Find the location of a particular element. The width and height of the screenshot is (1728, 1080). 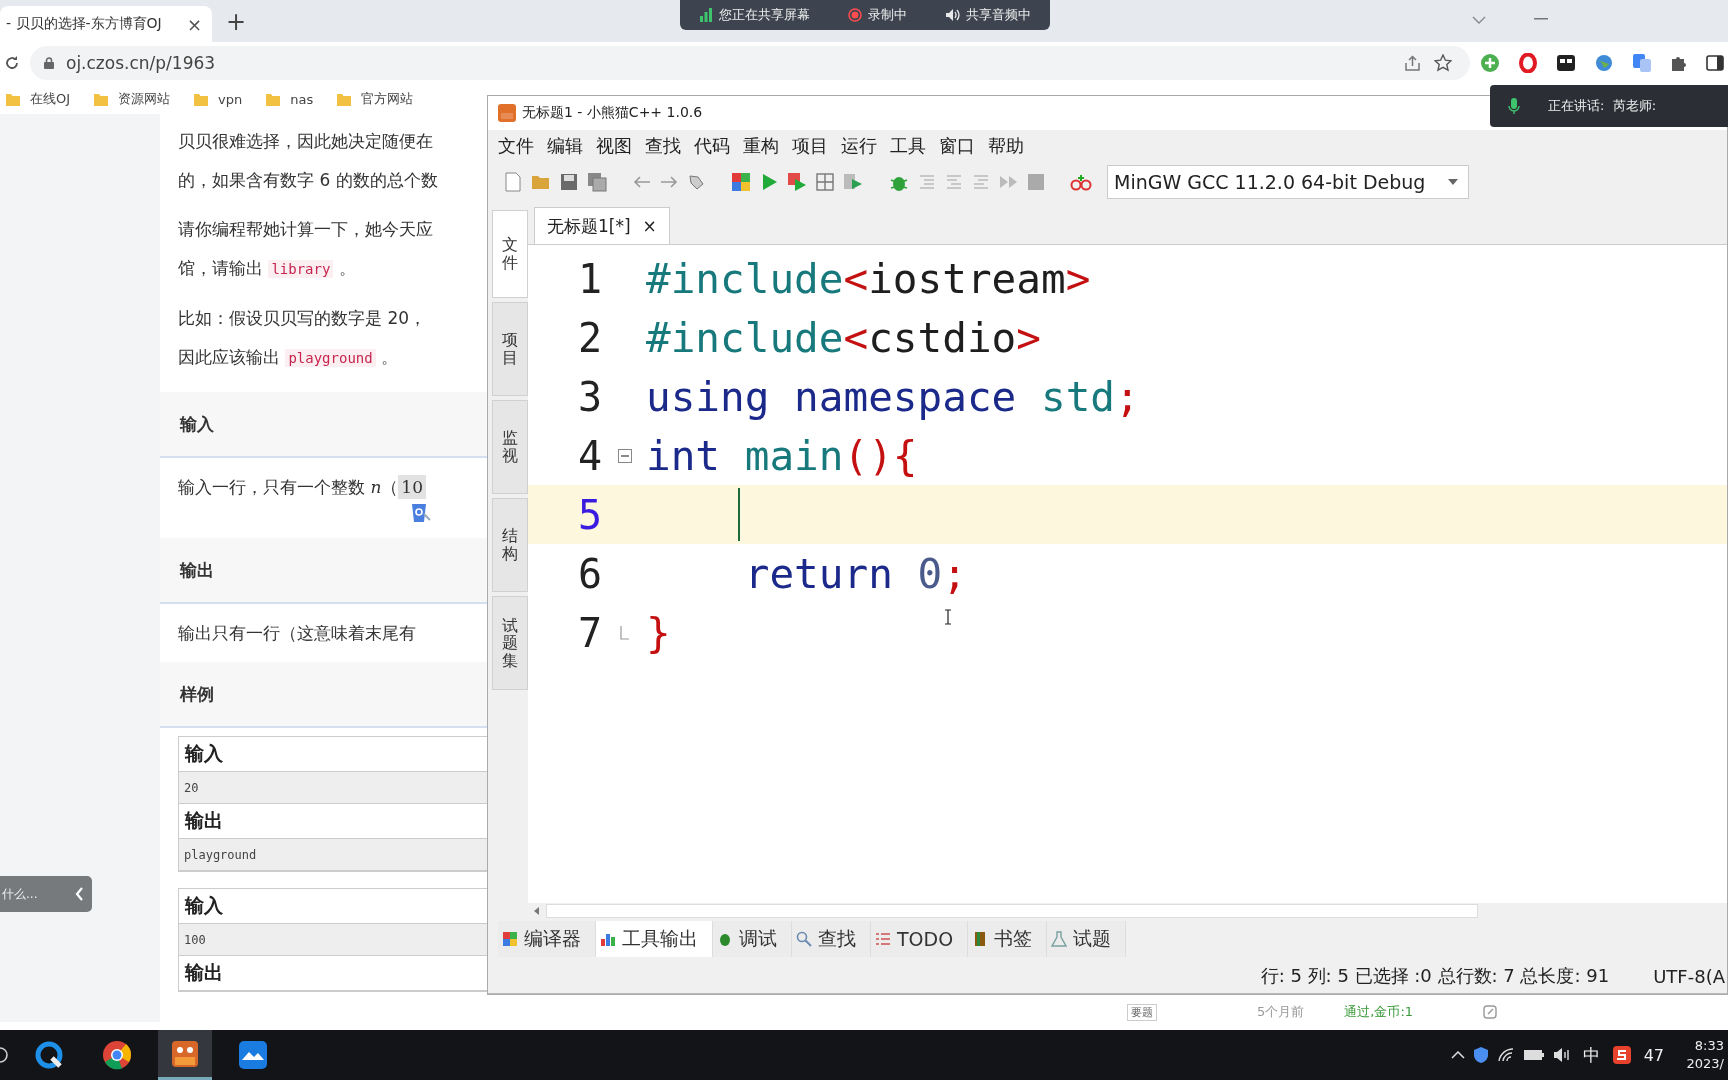

bookmark: 资源网站 is located at coordinates (132, 99).